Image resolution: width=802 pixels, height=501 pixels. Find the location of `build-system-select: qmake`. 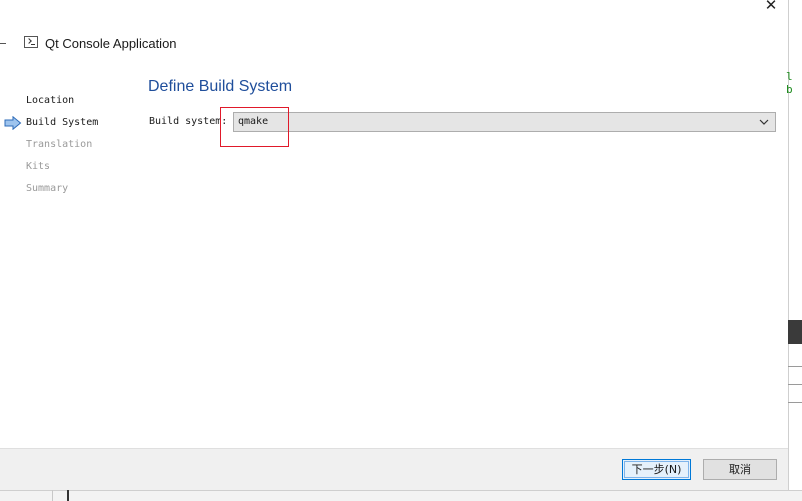

build-system-select: qmake is located at coordinates (504, 122).